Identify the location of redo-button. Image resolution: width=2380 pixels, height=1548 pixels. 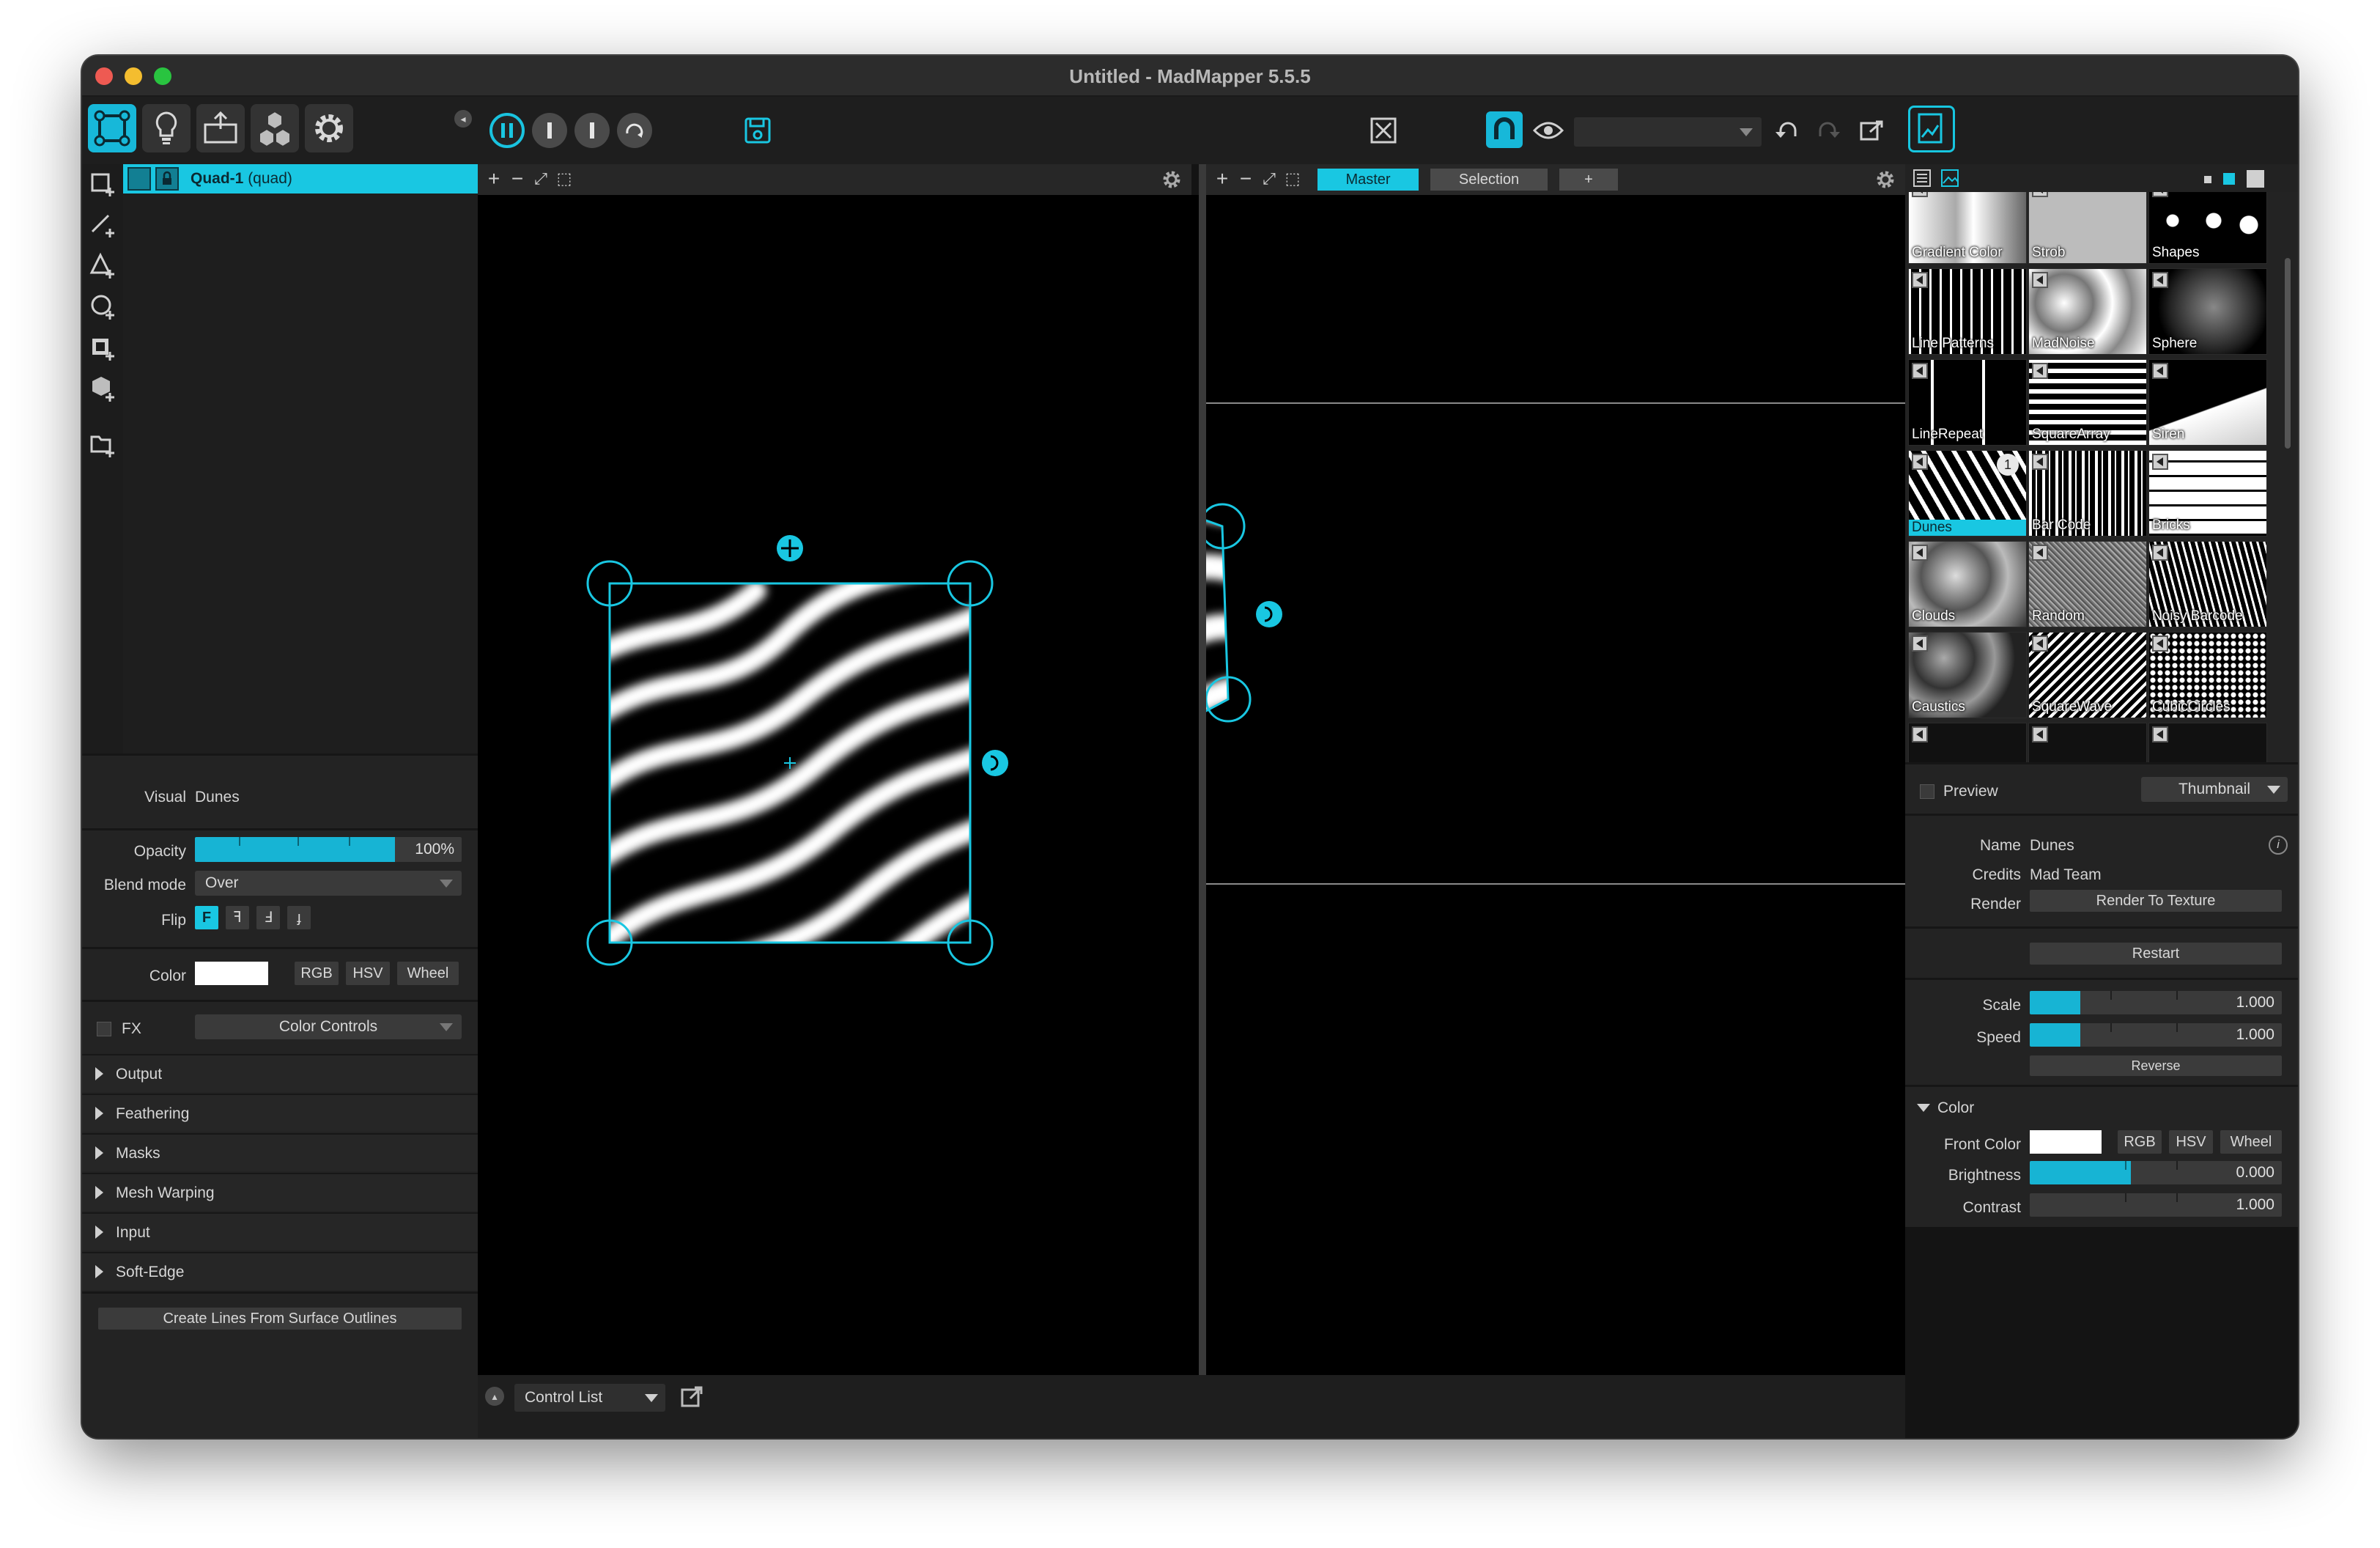
(1829, 130).